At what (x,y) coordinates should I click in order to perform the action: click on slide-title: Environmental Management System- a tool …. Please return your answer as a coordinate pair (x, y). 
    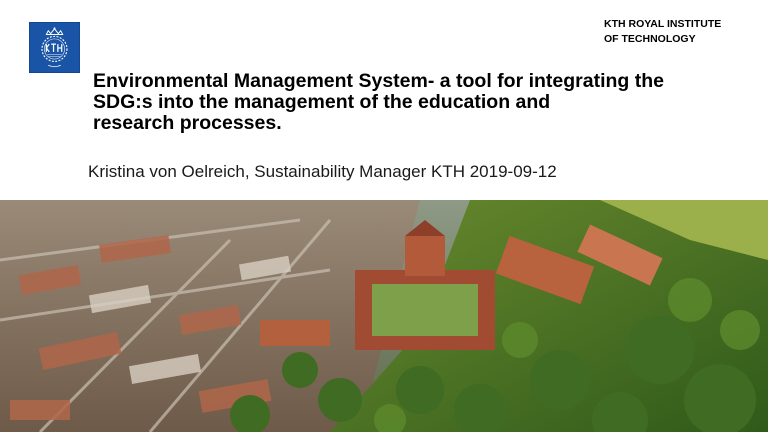
    Looking at the image, I should click on (418, 102).